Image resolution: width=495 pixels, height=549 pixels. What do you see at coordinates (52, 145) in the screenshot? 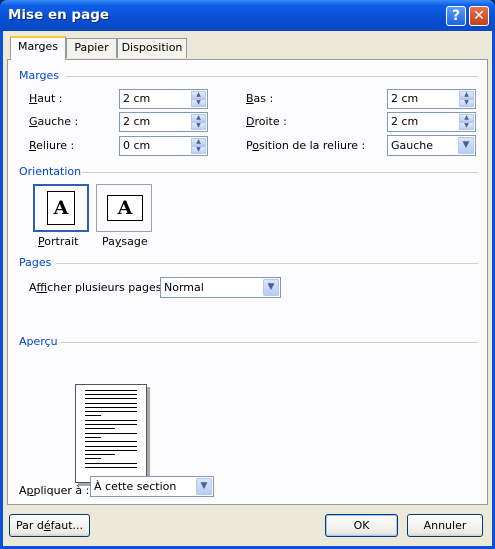
I see `label-reliure: Reliure :` at bounding box center [52, 145].